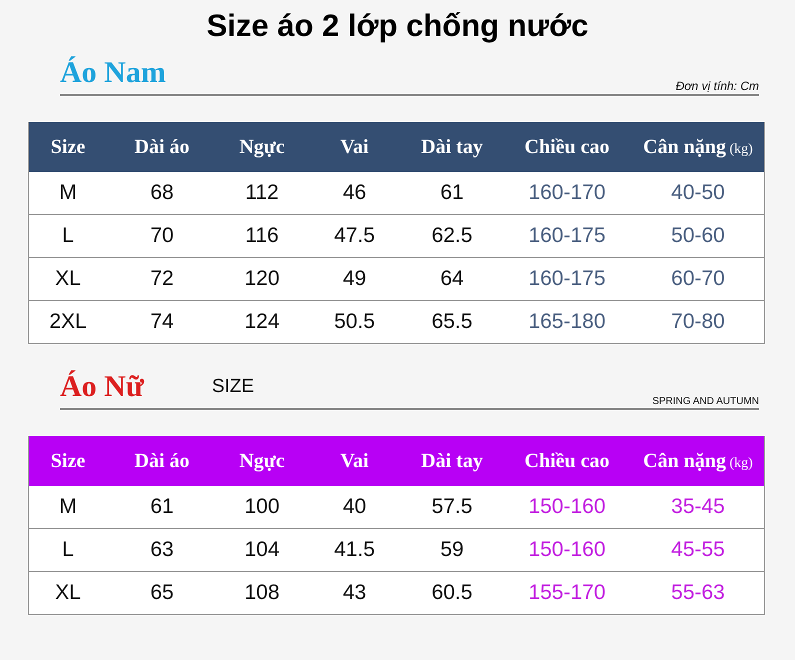 The width and height of the screenshot is (795, 660). What do you see at coordinates (355, 593) in the screenshot?
I see `table-cell-text: 43` at bounding box center [355, 593].